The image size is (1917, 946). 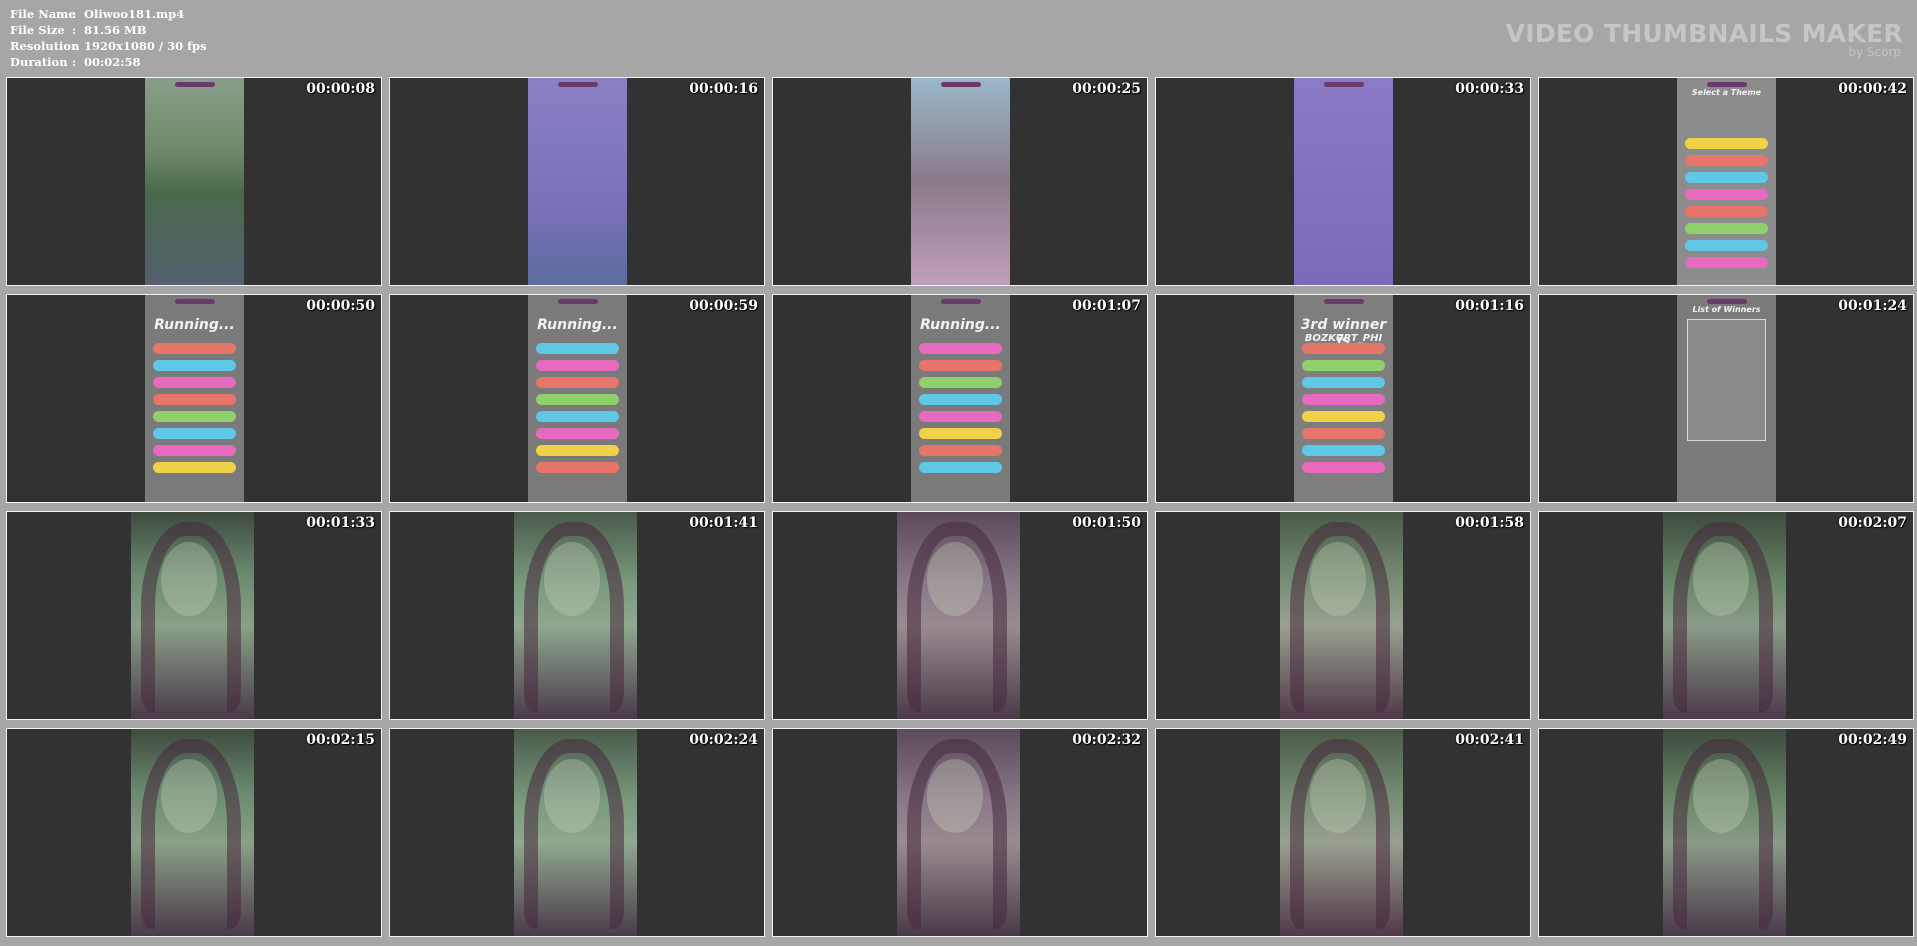 I want to click on video-frame-phone-screen: 3rd winner is BOZKURT_PHI, so click(x=1343, y=398).